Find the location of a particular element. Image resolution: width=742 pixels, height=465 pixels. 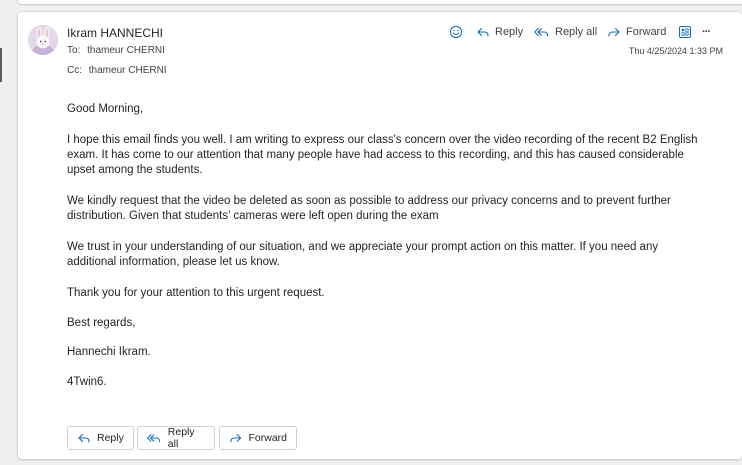

cc-recipient: thameur CHERNI is located at coordinates (128, 70).